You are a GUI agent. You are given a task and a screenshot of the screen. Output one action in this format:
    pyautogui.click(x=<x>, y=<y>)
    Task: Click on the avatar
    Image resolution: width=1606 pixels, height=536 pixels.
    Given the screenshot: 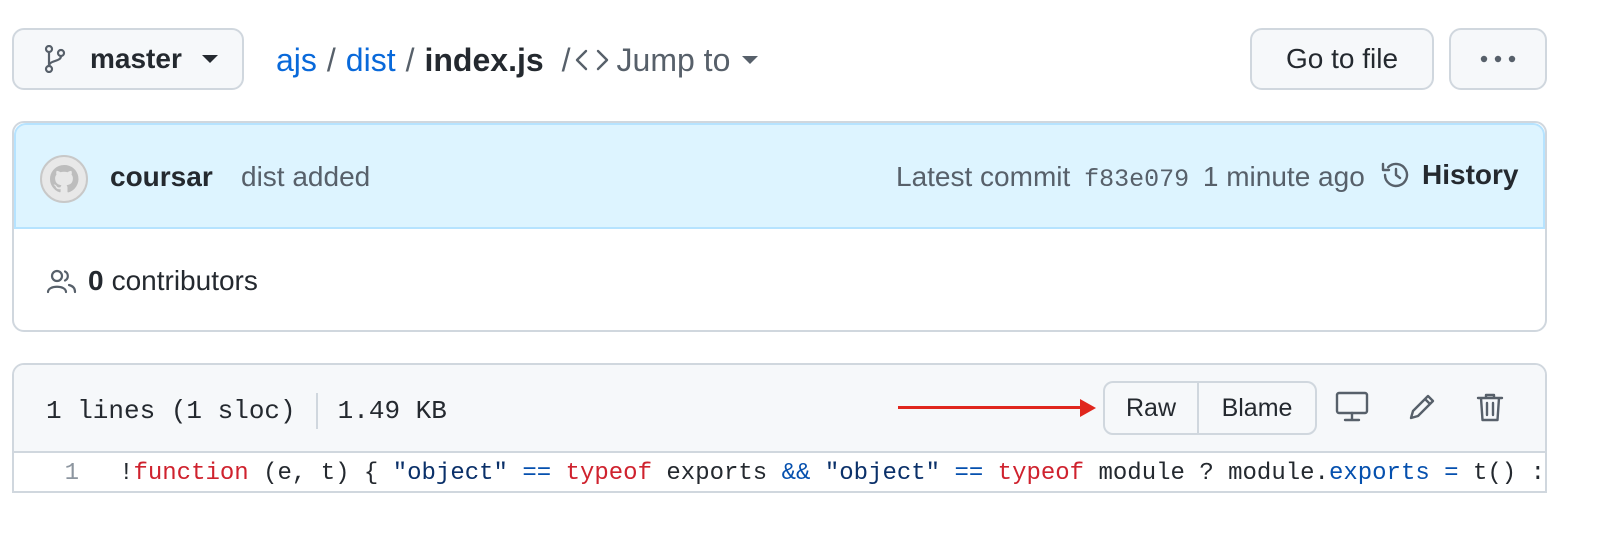 What is the action you would take?
    pyautogui.click(x=64, y=179)
    